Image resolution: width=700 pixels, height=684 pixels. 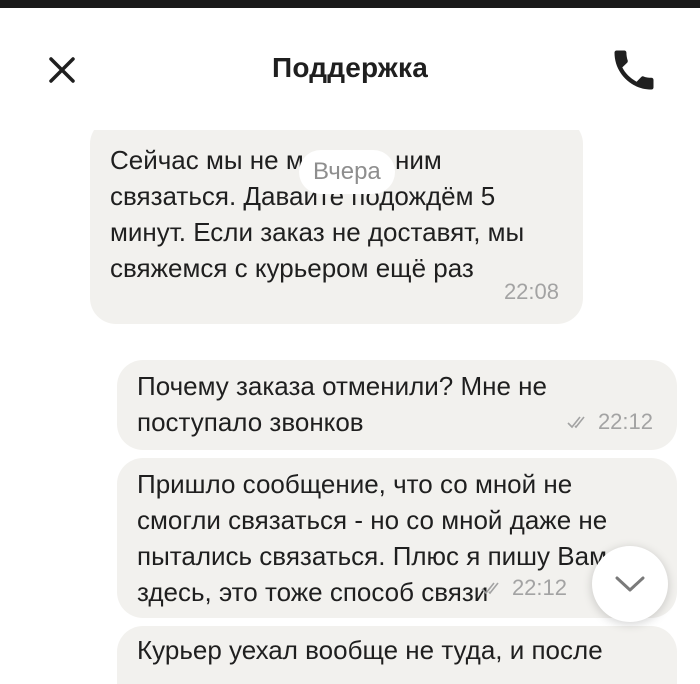 I want to click on page-title: Поддержка, so click(x=350, y=67).